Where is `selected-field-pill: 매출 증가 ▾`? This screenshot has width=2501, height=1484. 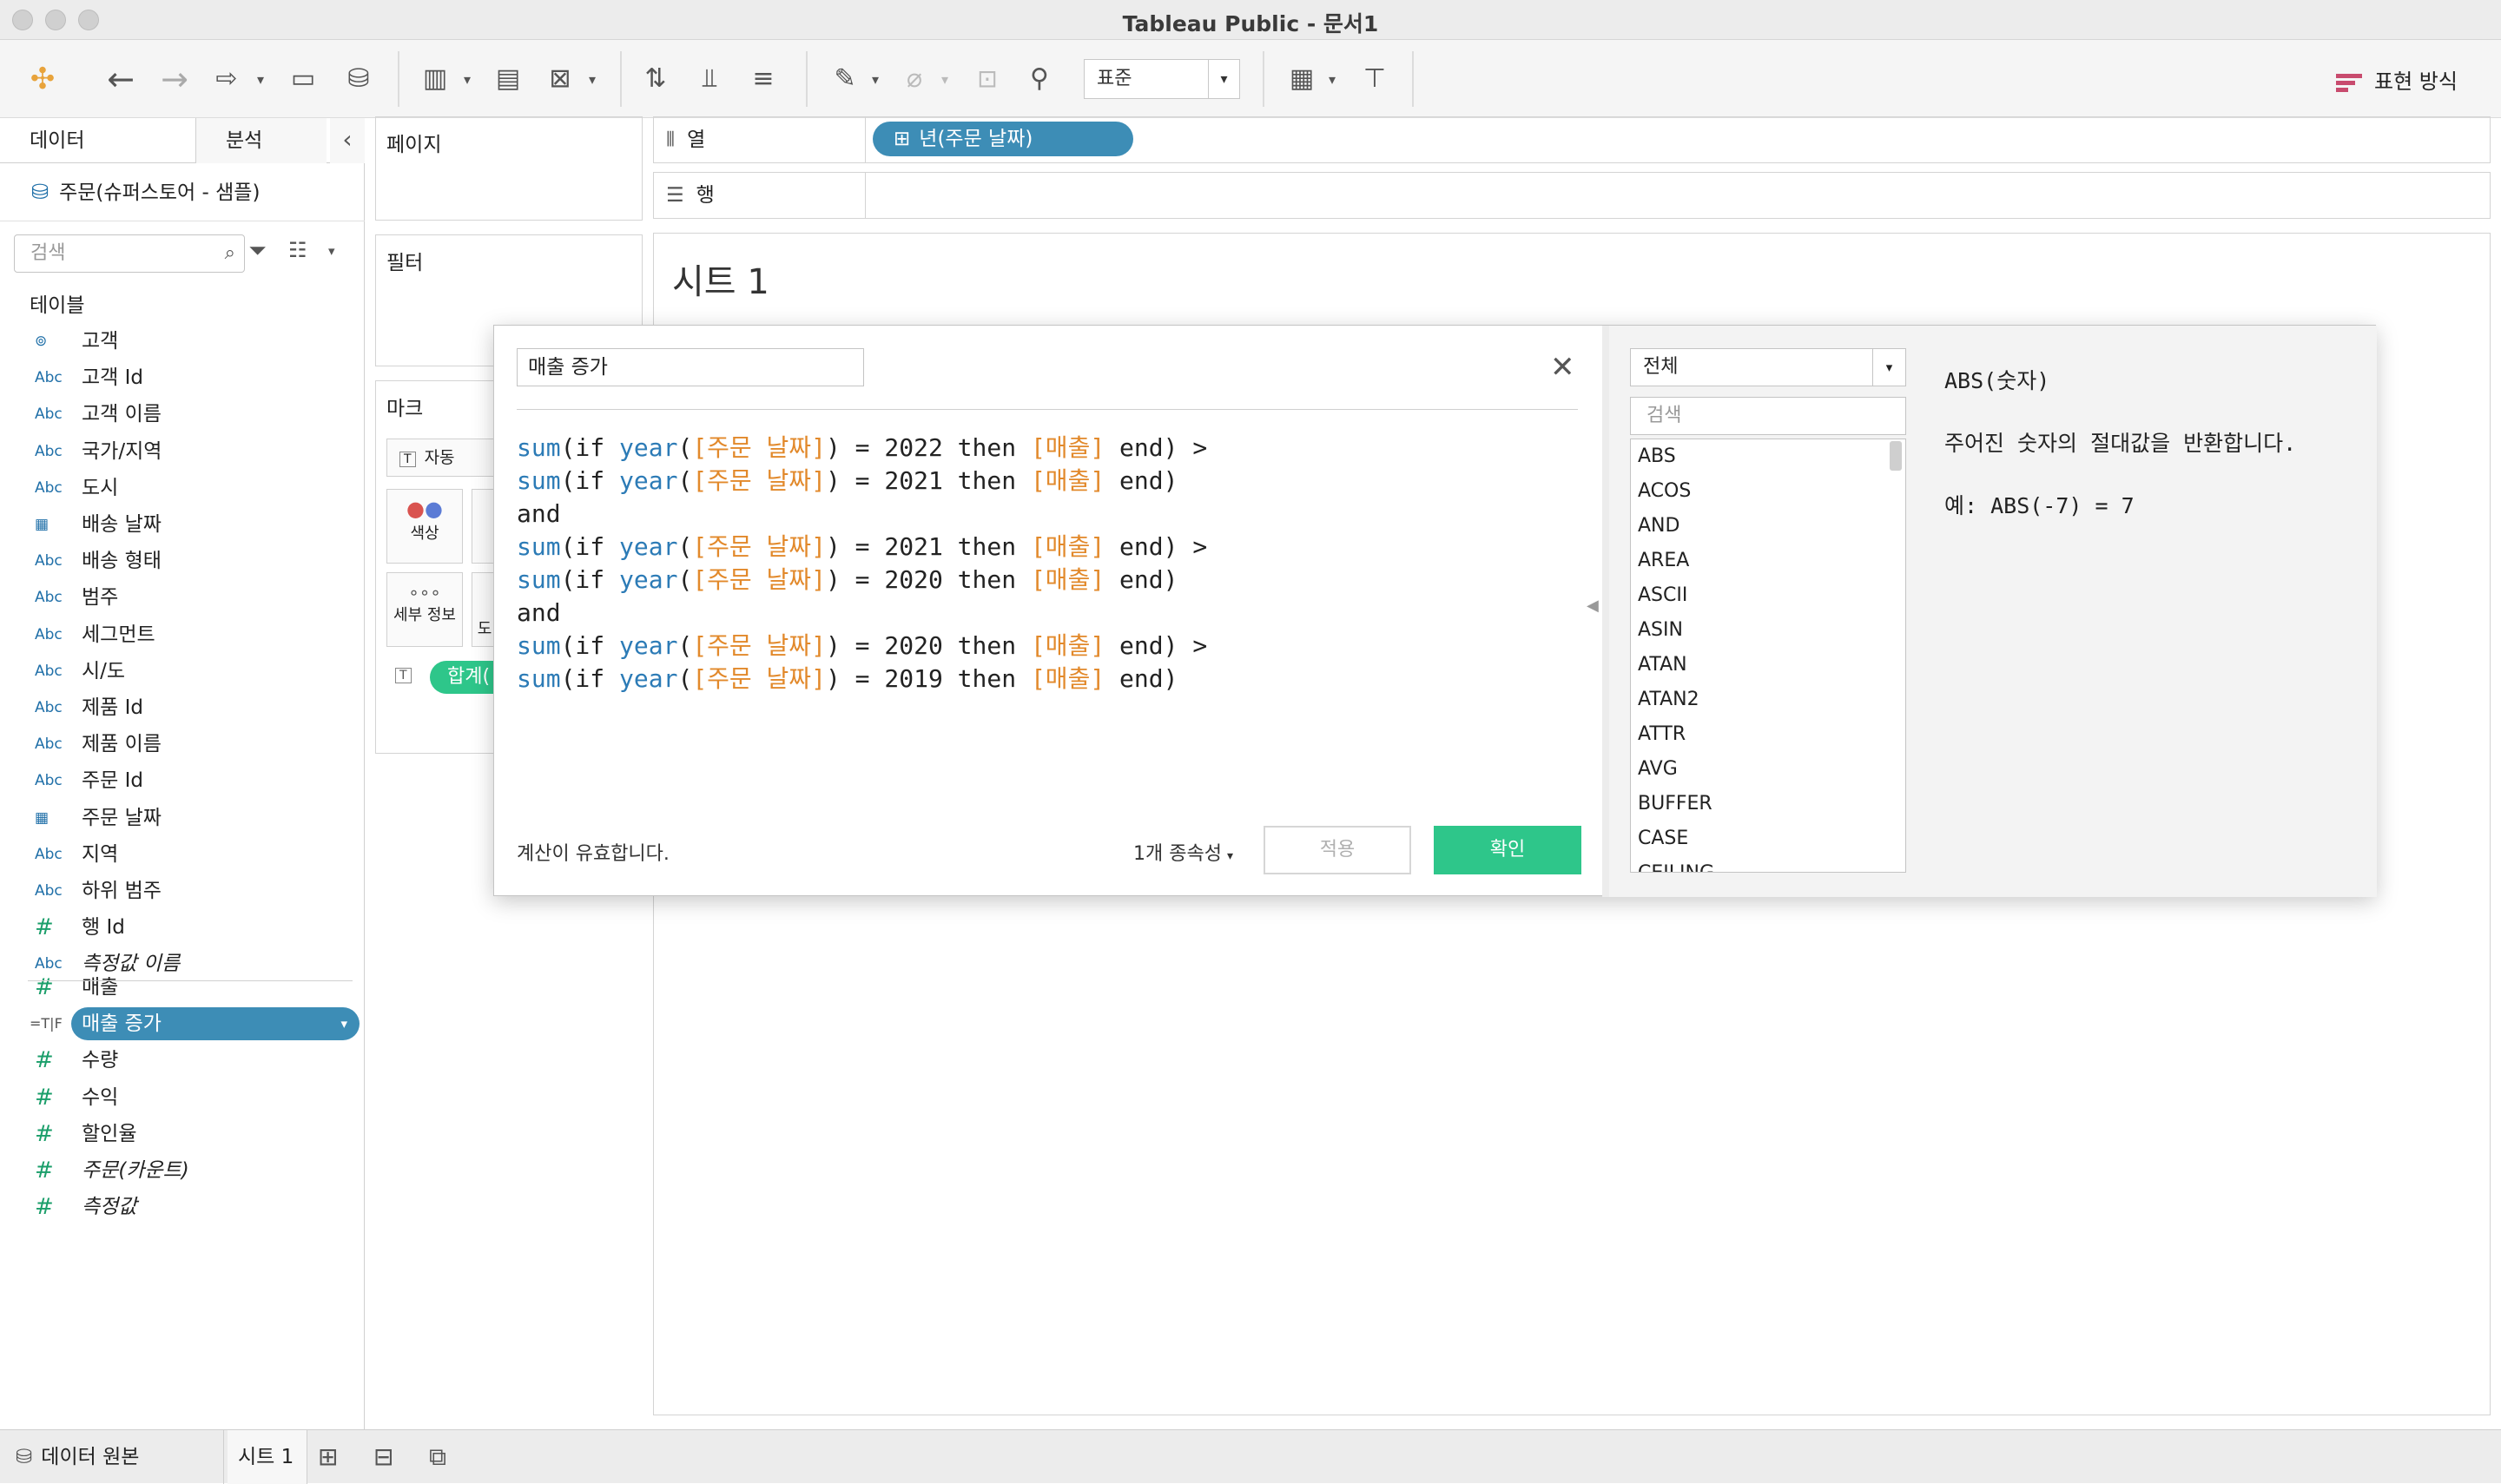
selected-field-pill: 매출 증가 ▾ is located at coordinates (215, 1024).